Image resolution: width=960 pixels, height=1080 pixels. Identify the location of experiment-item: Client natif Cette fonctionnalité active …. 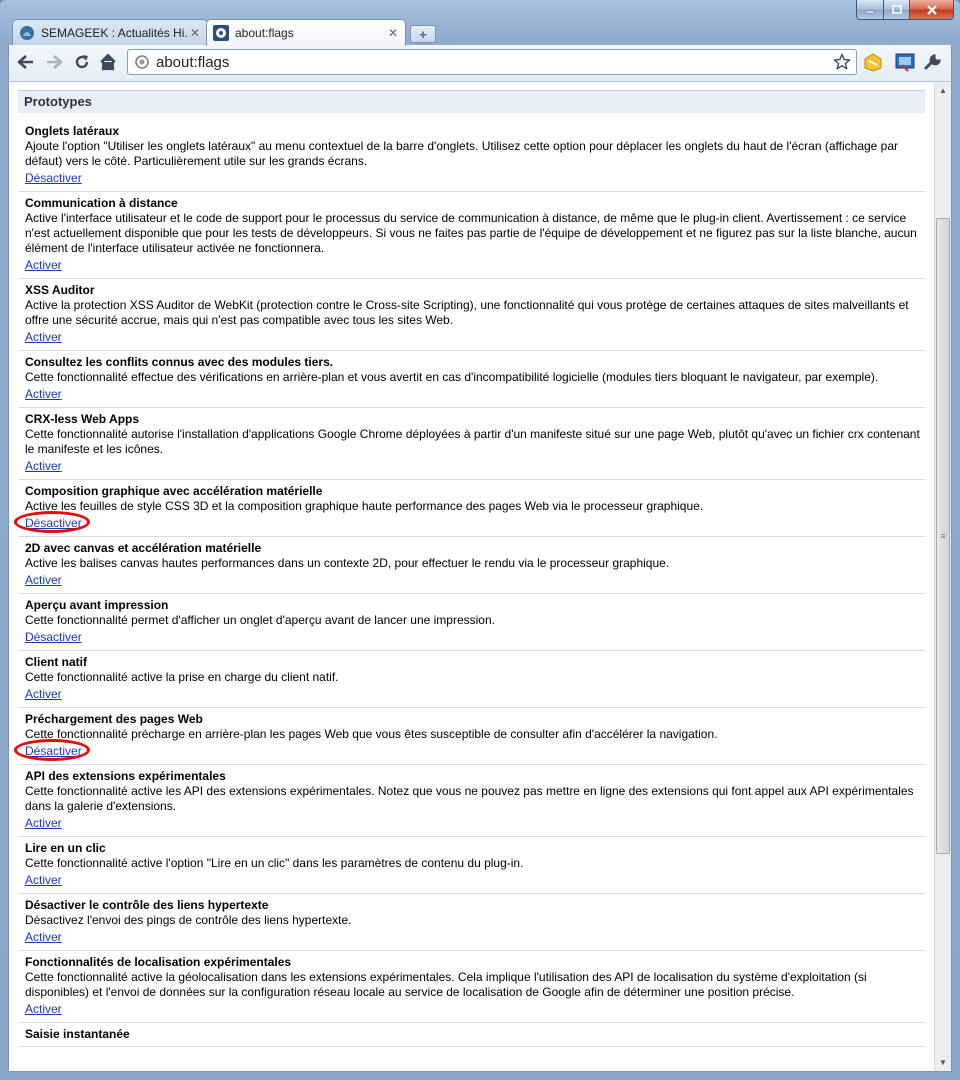
(471, 679).